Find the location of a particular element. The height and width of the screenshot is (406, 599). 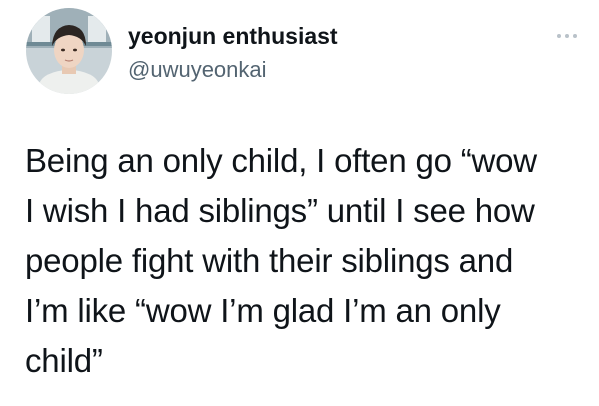

avatar is located at coordinates (69, 51).